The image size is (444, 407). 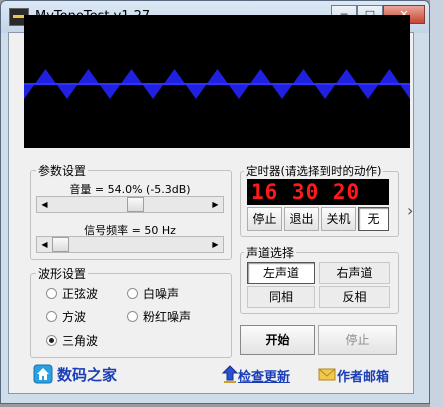 What do you see at coordinates (215, 244) in the screenshot?
I see `frequency-right-arrow-icon: ▶` at bounding box center [215, 244].